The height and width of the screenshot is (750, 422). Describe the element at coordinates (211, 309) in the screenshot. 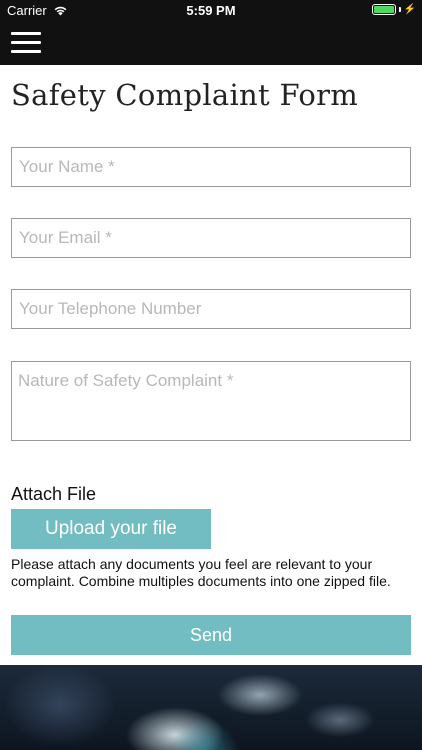

I see `phone-field` at that location.